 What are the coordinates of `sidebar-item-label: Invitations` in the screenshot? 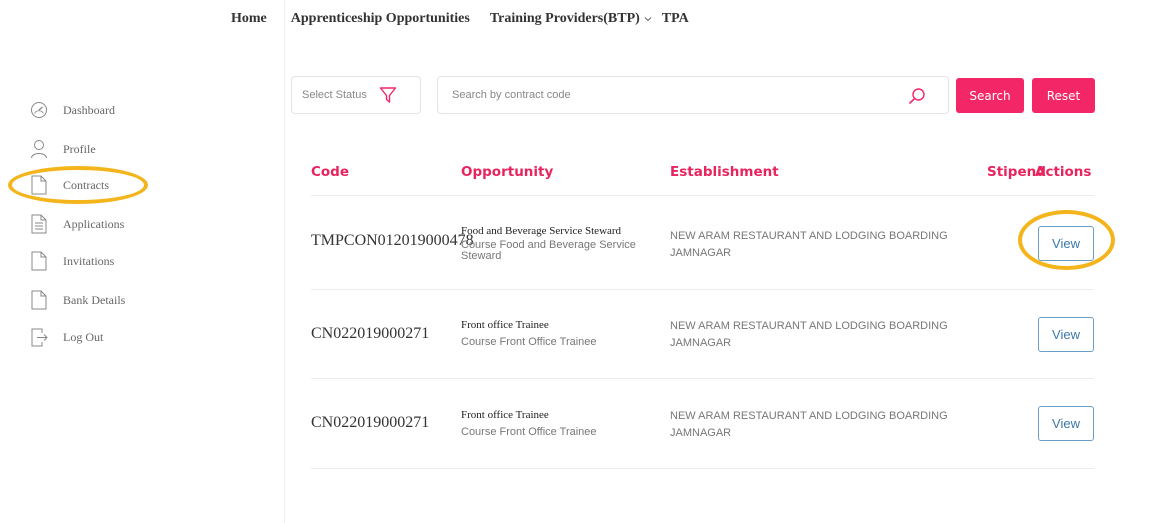 It's located at (89, 260).